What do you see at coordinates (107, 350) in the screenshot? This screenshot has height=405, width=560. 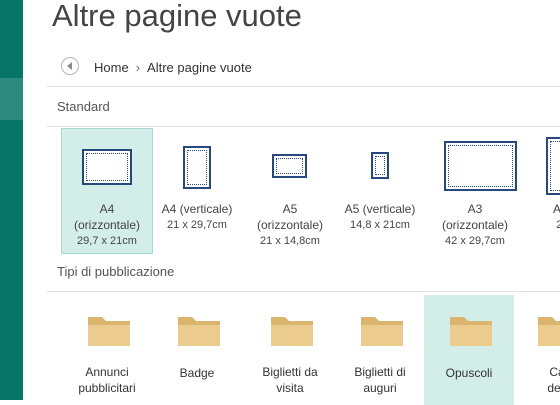 I see `publication-type-tile: Annunci pubblicitari` at bounding box center [107, 350].